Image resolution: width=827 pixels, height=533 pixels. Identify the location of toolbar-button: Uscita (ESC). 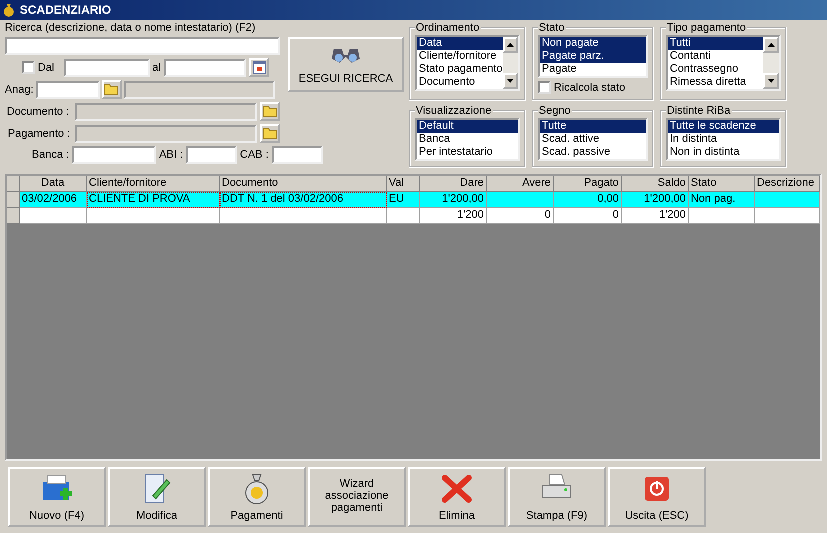
(657, 497).